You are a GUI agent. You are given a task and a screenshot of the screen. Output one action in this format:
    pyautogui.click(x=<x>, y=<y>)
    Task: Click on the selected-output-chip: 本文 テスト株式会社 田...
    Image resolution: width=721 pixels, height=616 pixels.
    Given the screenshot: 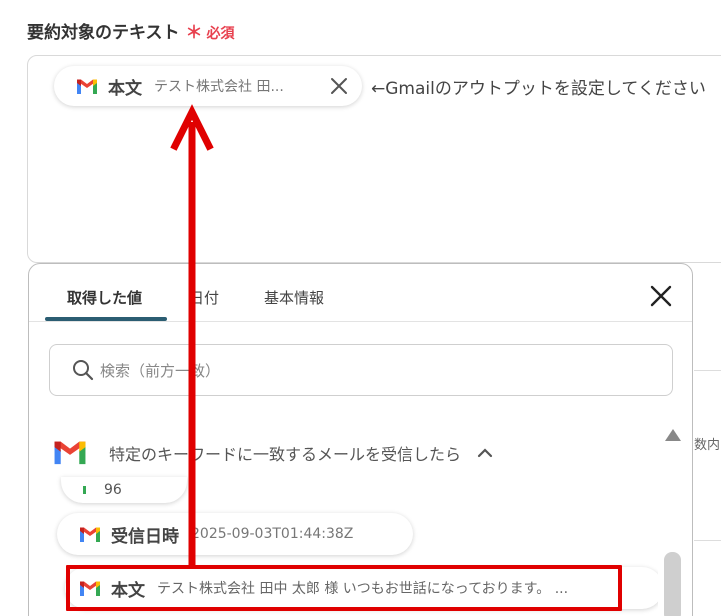 What is the action you would take?
    pyautogui.click(x=208, y=86)
    